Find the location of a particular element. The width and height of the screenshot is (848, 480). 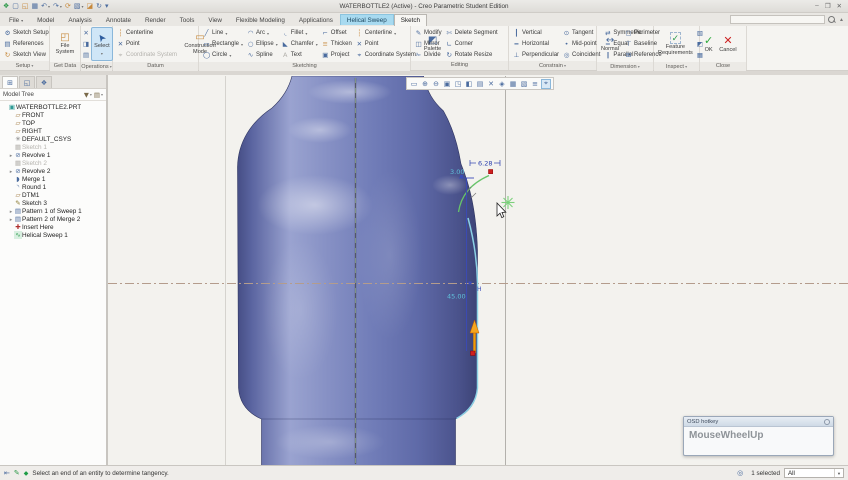

tree-item: ▦ Sketch 2 is located at coordinates (54, 163).